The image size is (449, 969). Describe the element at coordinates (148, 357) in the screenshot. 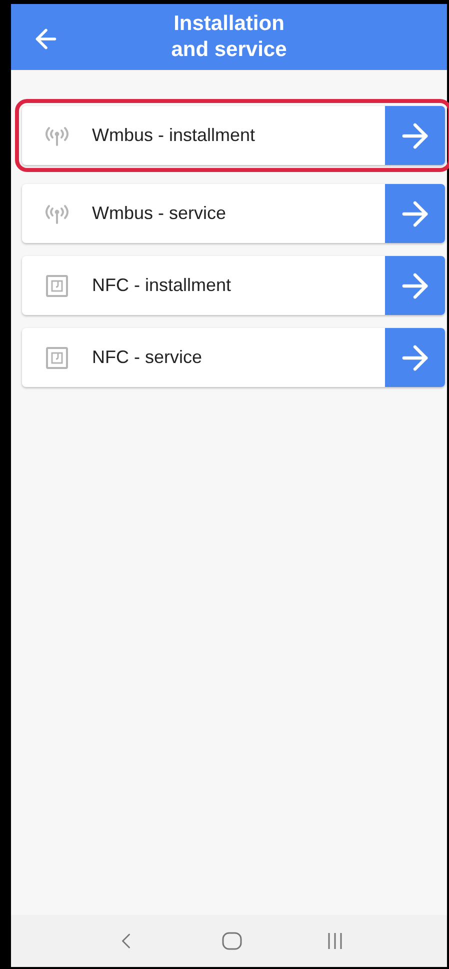

I see `item-label: NFC - service` at that location.